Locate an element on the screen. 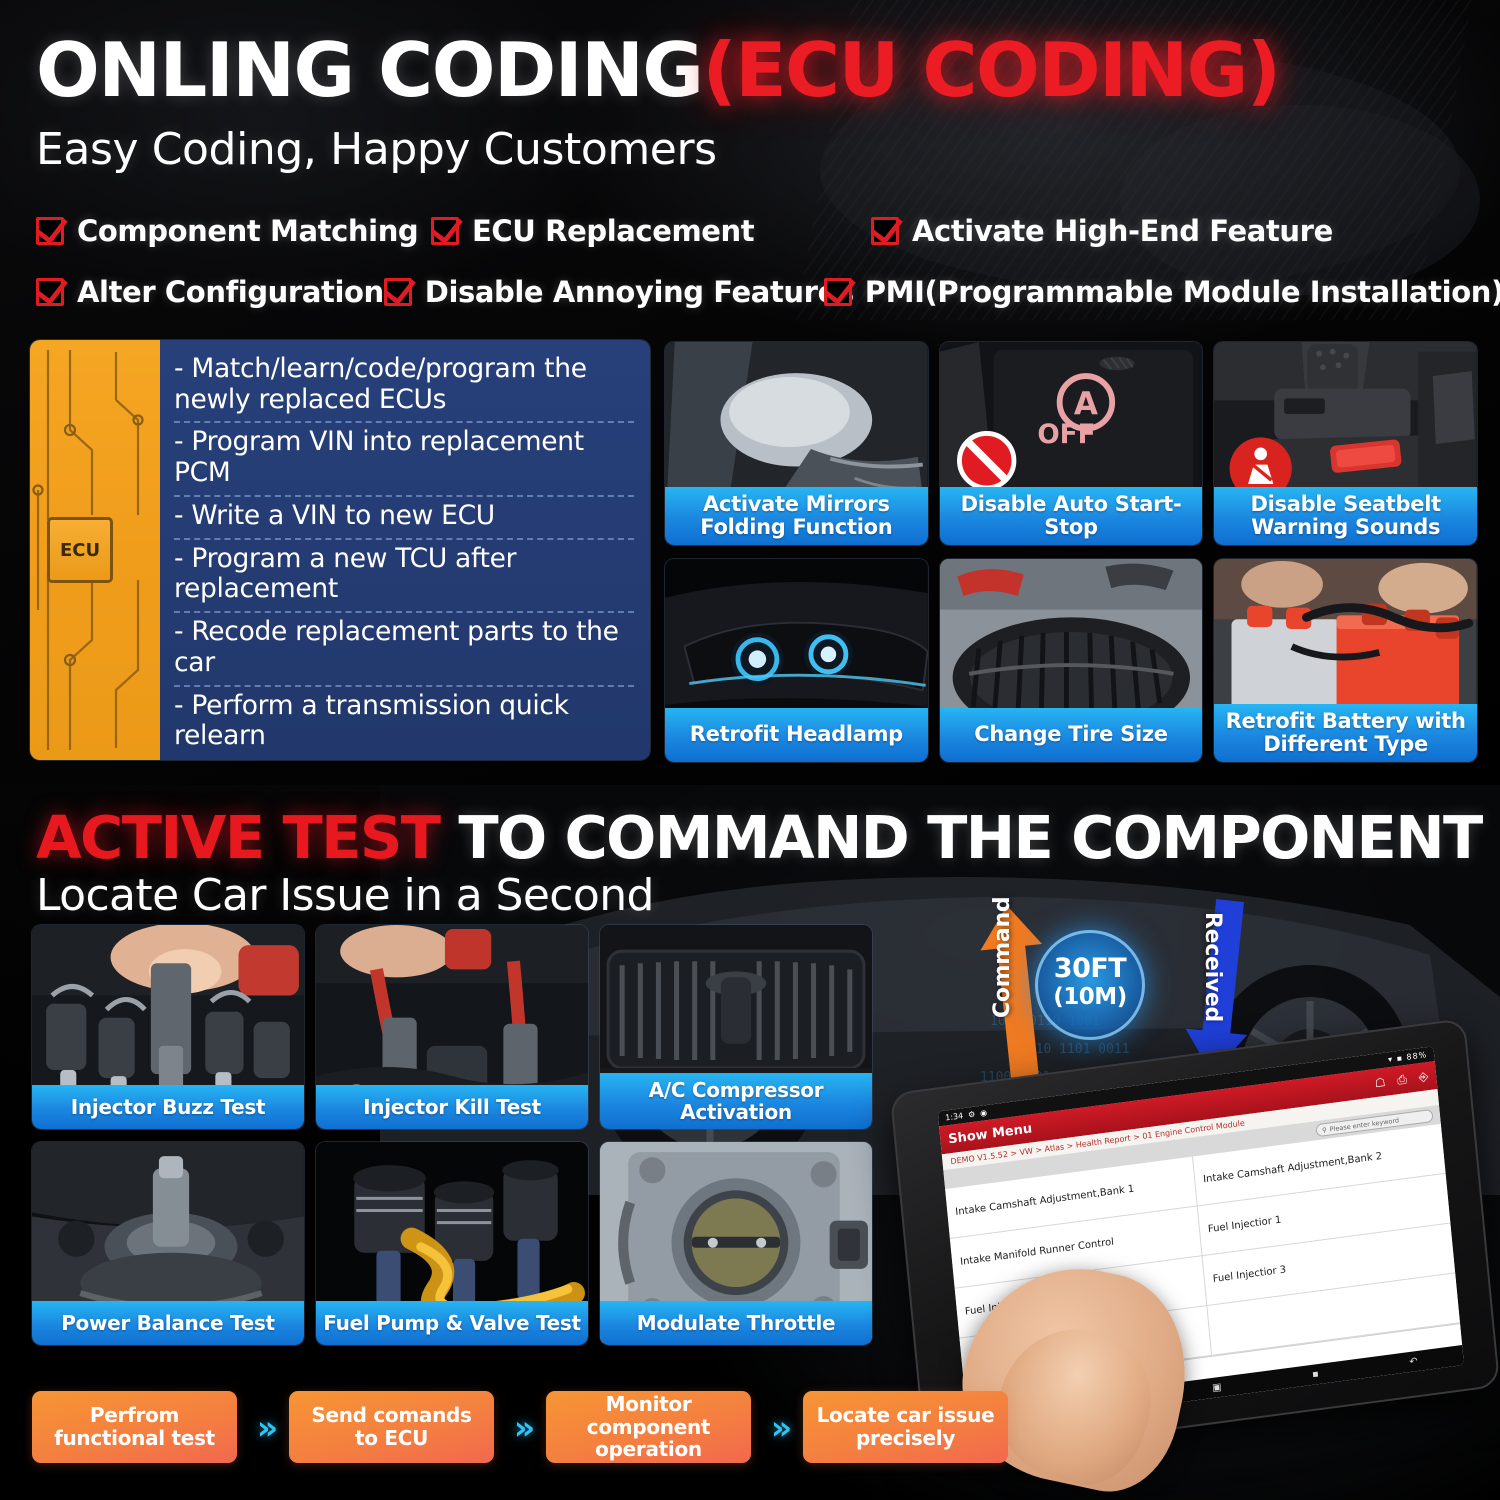 The height and width of the screenshot is (1500, 1500). feature-item: Component Matching is located at coordinates (233, 231).